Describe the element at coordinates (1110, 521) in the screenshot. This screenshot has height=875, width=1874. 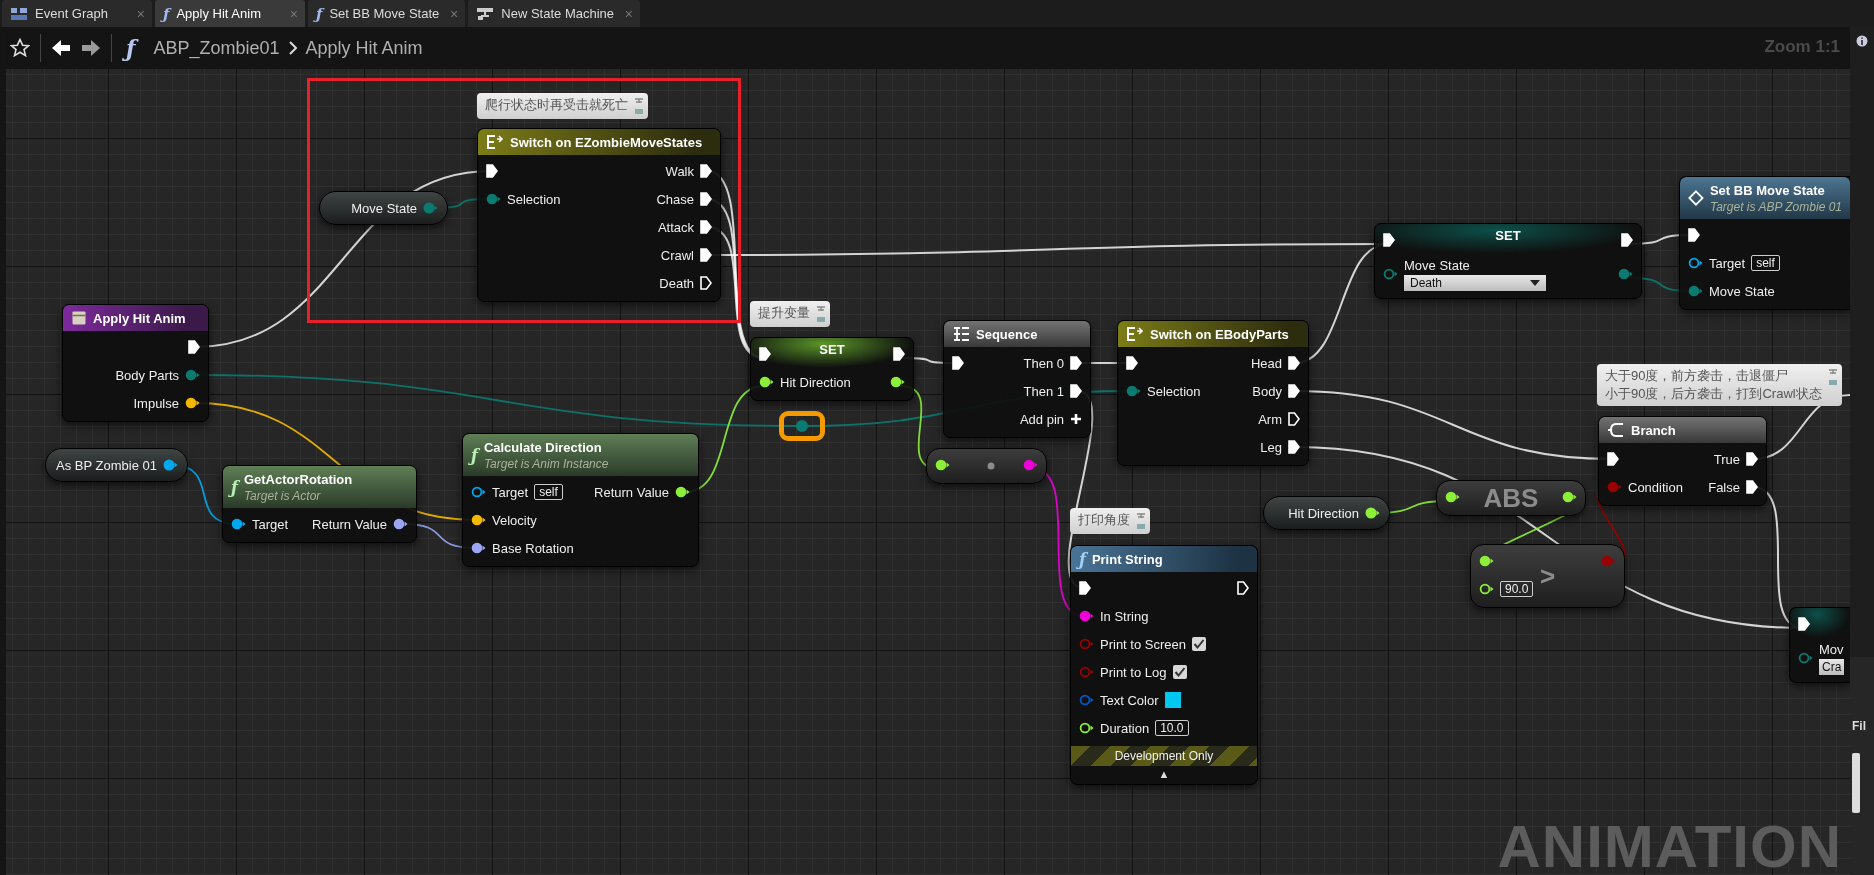
I see `comment-bubble: 打印角度` at that location.